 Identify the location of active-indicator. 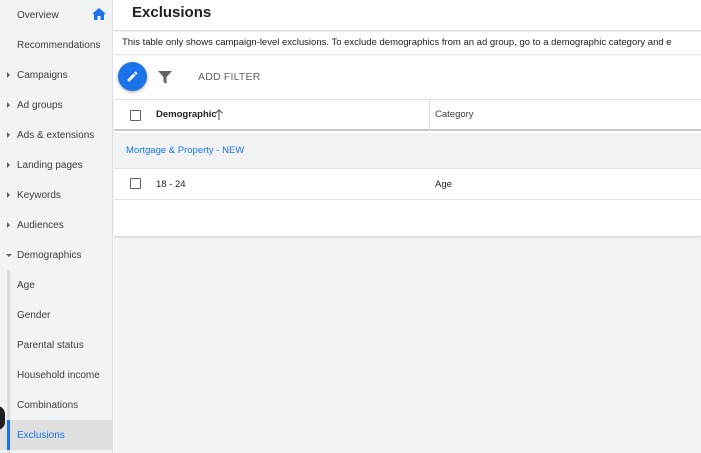
(8, 435).